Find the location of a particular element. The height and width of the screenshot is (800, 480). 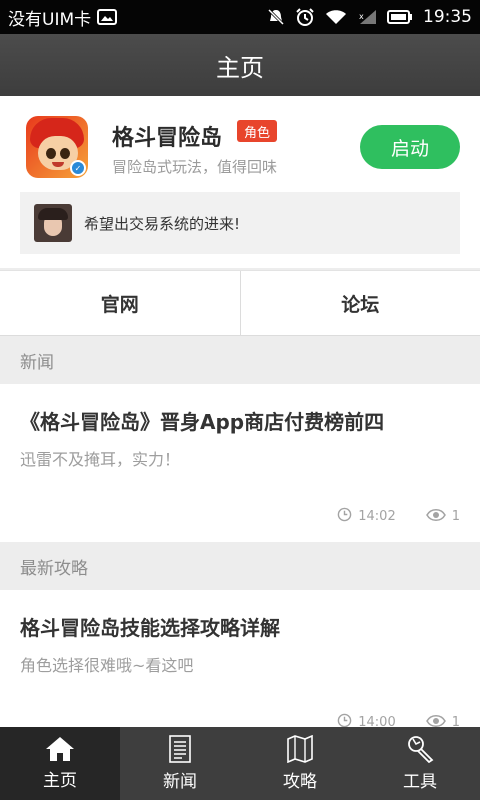

tab-home: 主页 is located at coordinates (60, 763).